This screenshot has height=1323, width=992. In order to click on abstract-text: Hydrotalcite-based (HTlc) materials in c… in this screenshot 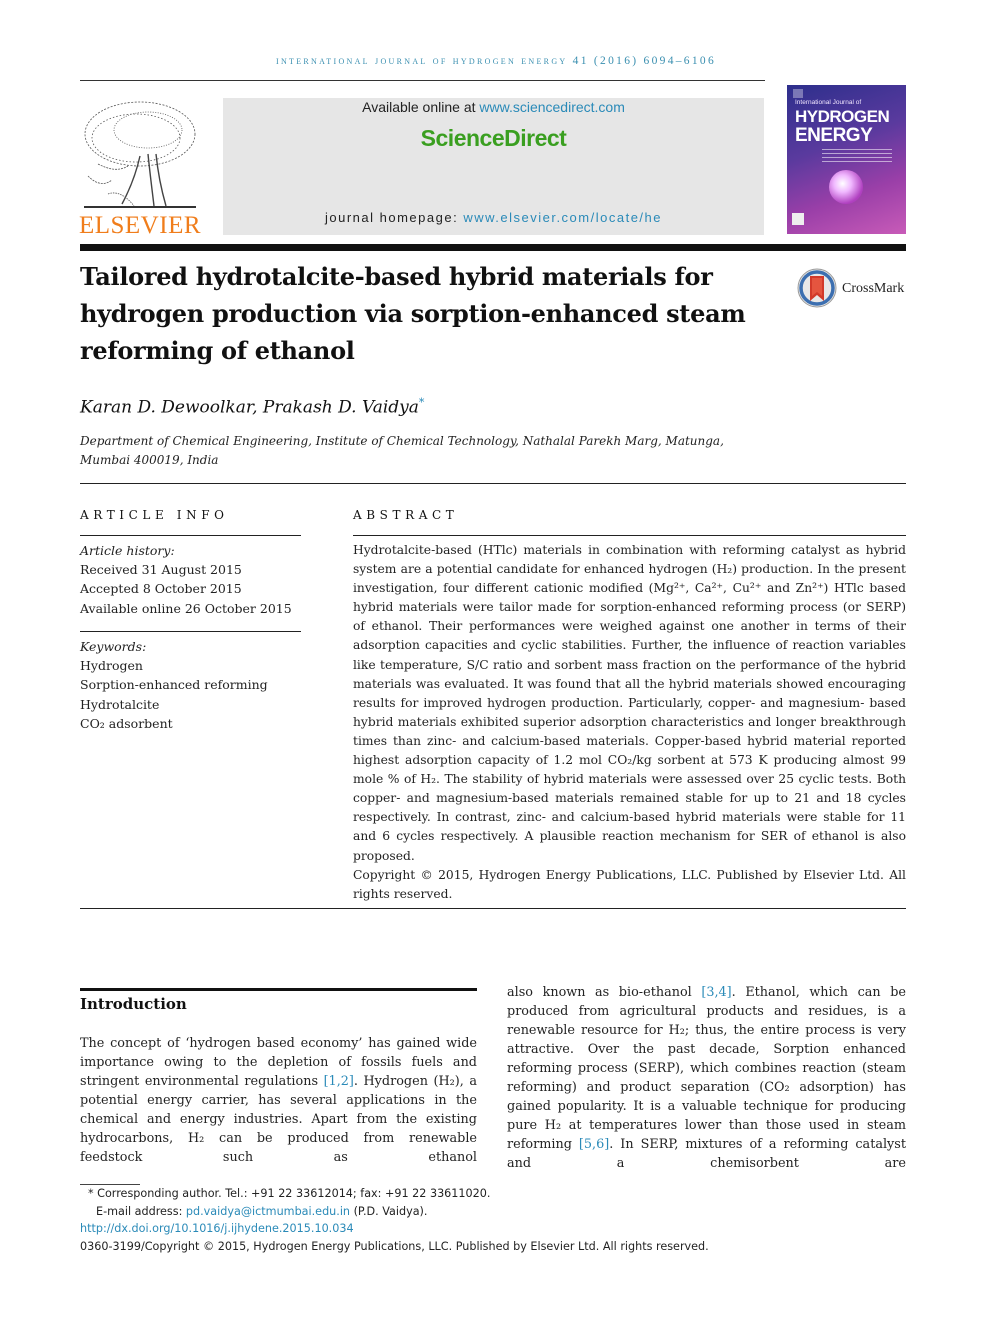, I will do `click(629, 703)`.